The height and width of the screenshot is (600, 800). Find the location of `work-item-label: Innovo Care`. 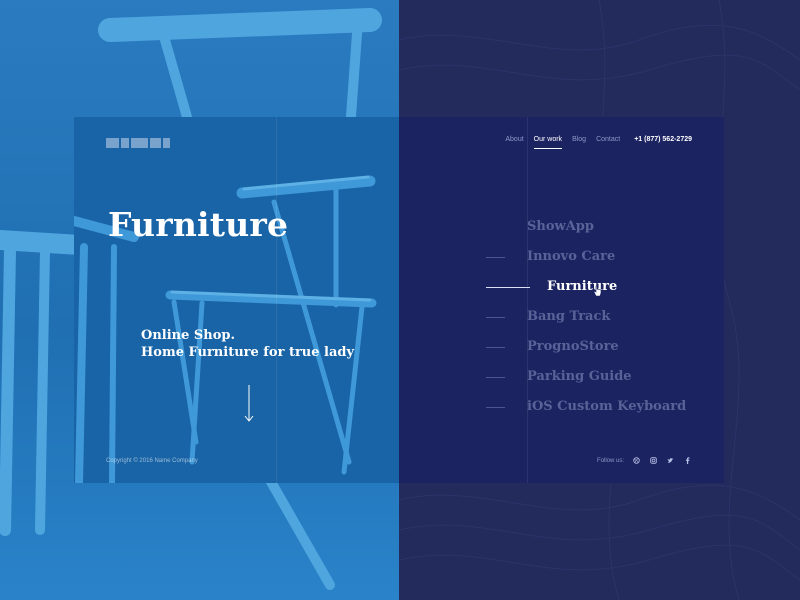

work-item-label: Innovo Care is located at coordinates (571, 256).